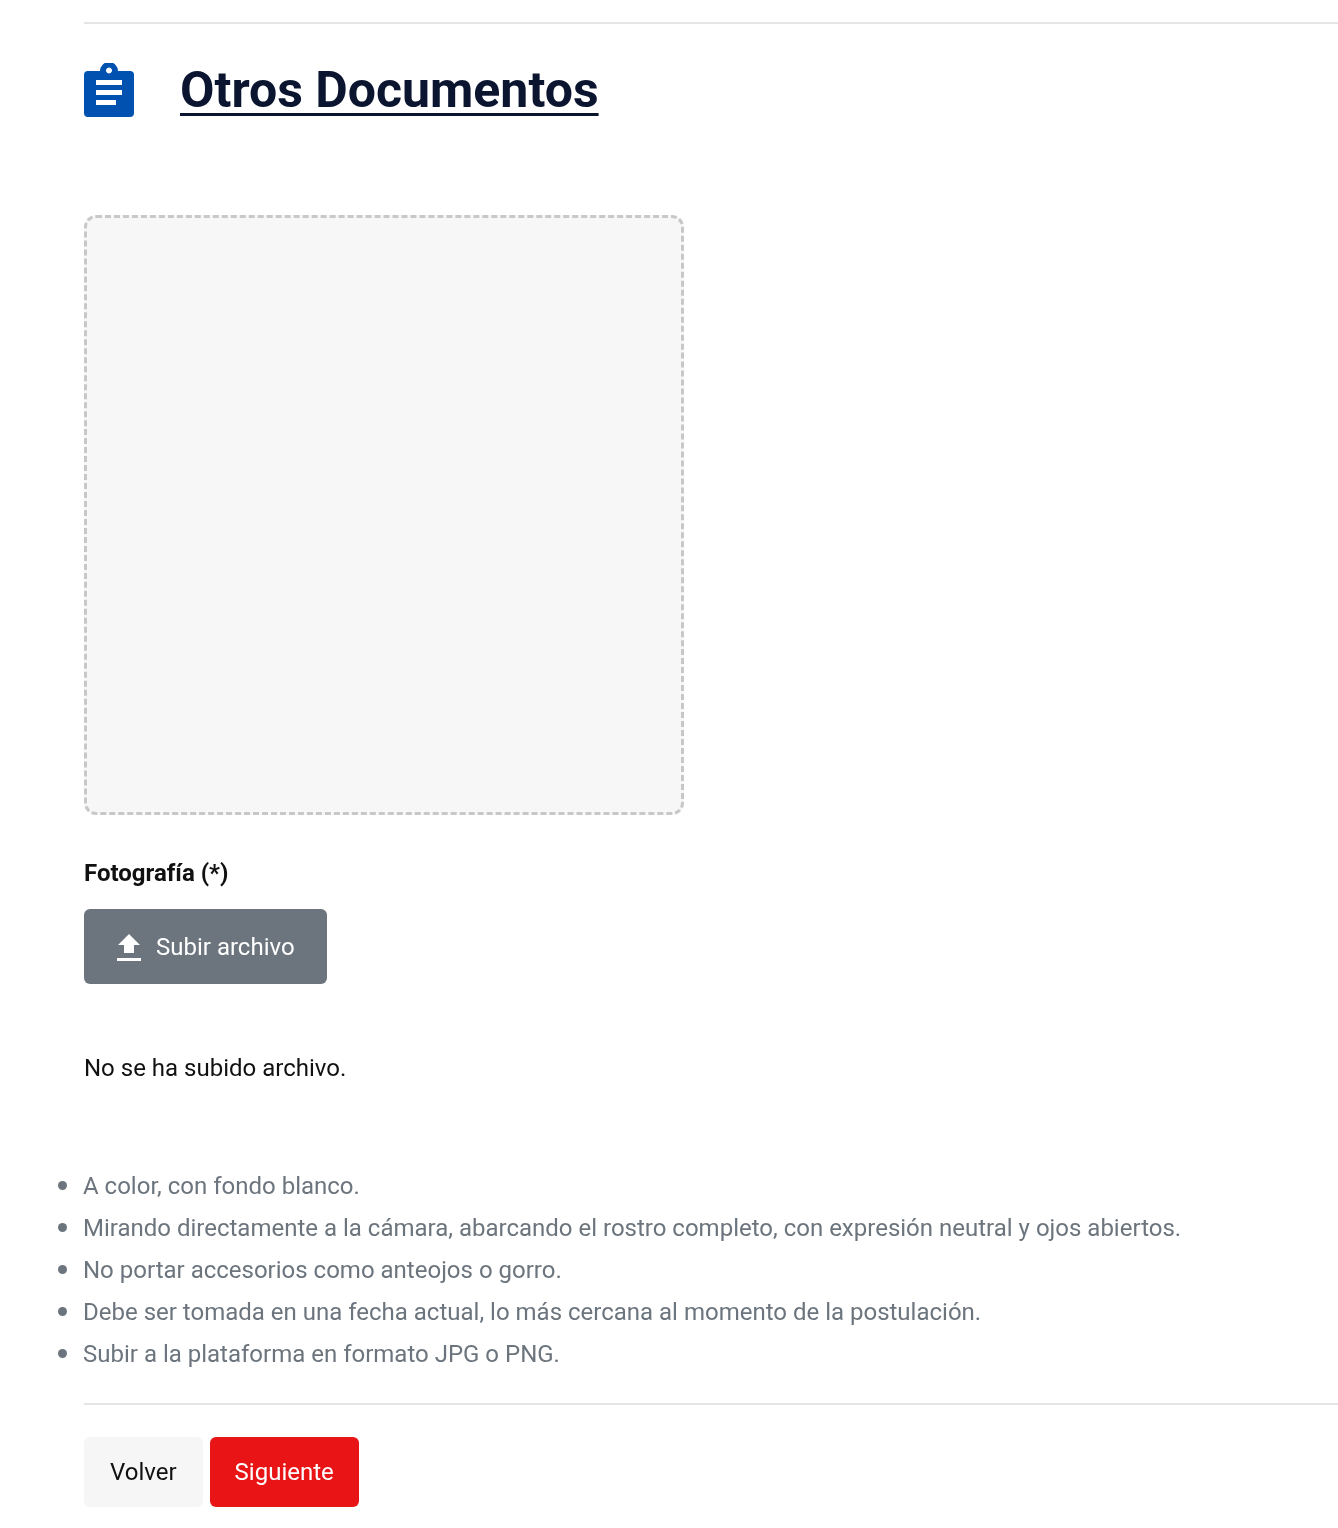  Describe the element at coordinates (389, 90) in the screenshot. I see `page-title: Otros Documentos` at that location.